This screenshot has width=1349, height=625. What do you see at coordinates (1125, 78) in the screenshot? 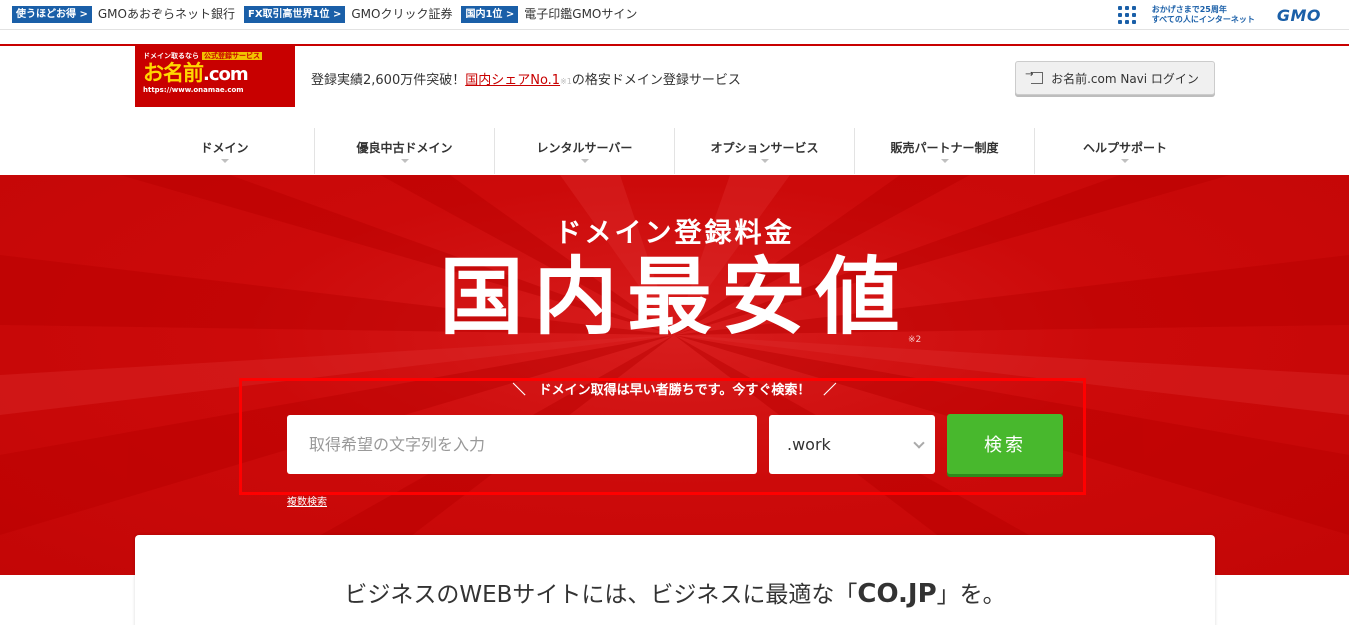
I see `navi-login-label: お名前.com Navi ログイン` at bounding box center [1125, 78].